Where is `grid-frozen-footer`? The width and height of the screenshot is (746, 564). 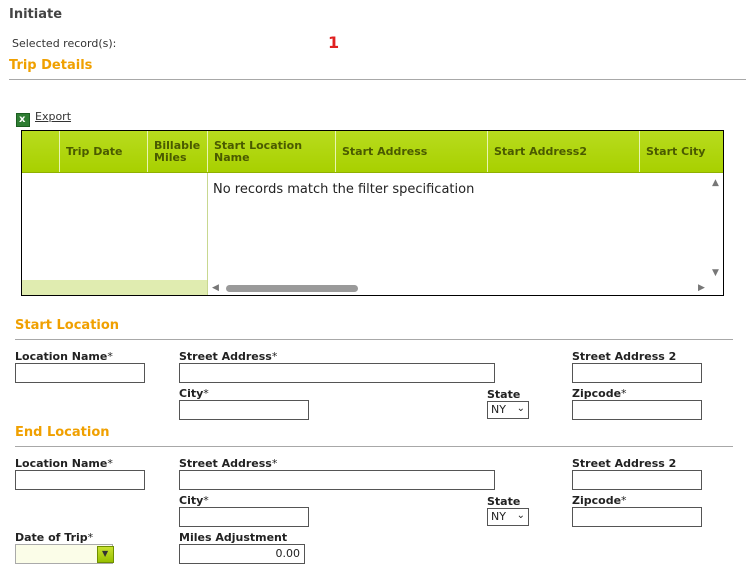 grid-frozen-footer is located at coordinates (115, 287).